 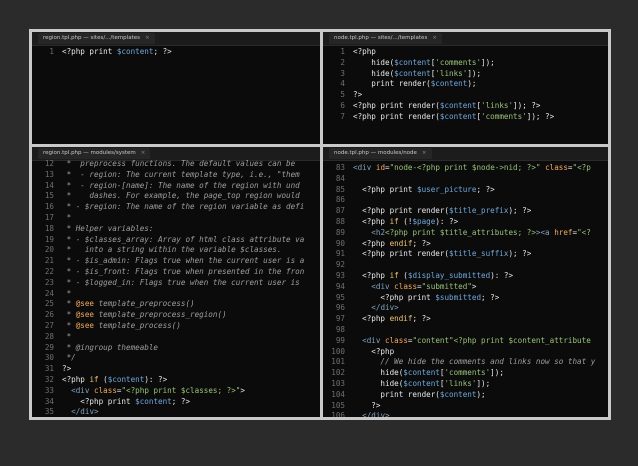 What do you see at coordinates (488, 62) in the screenshot?
I see `code-token: ]);` at bounding box center [488, 62].